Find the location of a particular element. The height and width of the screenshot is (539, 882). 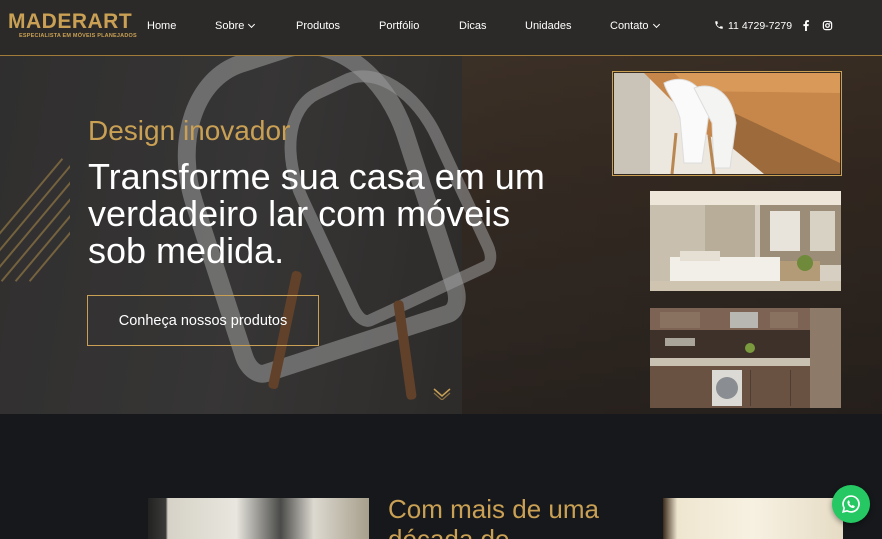

hero-eyebrow: Design inovador is located at coordinates (189, 130).